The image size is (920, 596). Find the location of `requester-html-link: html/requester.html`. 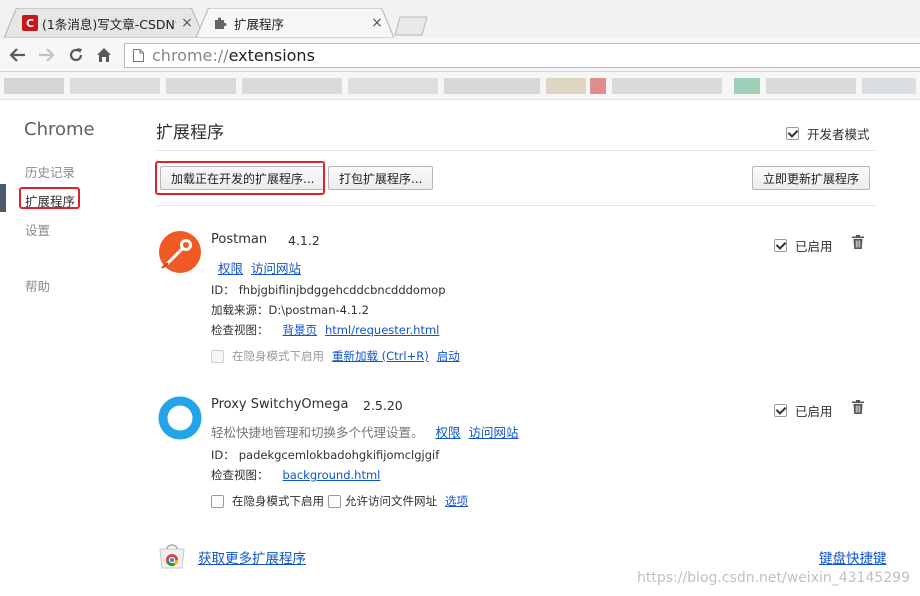

requester-html-link: html/requester.html is located at coordinates (382, 330).